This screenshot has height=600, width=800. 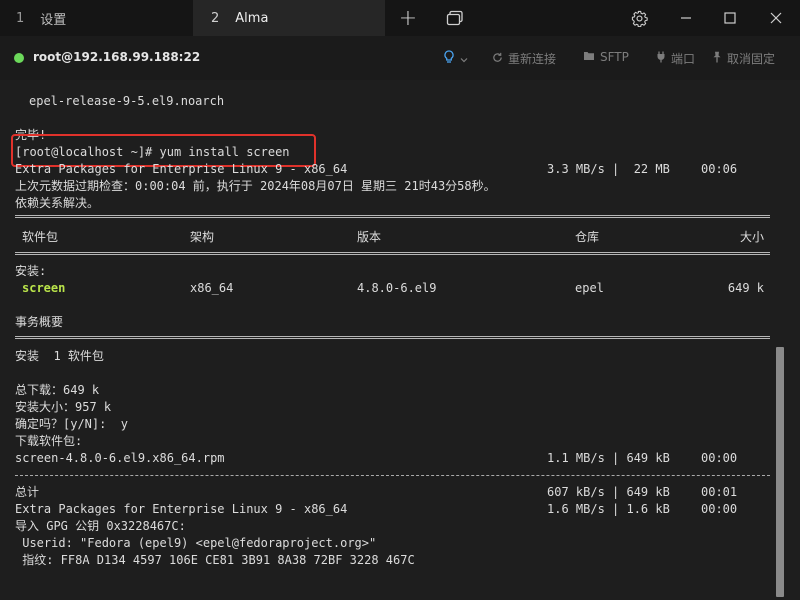 What do you see at coordinates (44, 288) in the screenshot?
I see `package-name: screen` at bounding box center [44, 288].